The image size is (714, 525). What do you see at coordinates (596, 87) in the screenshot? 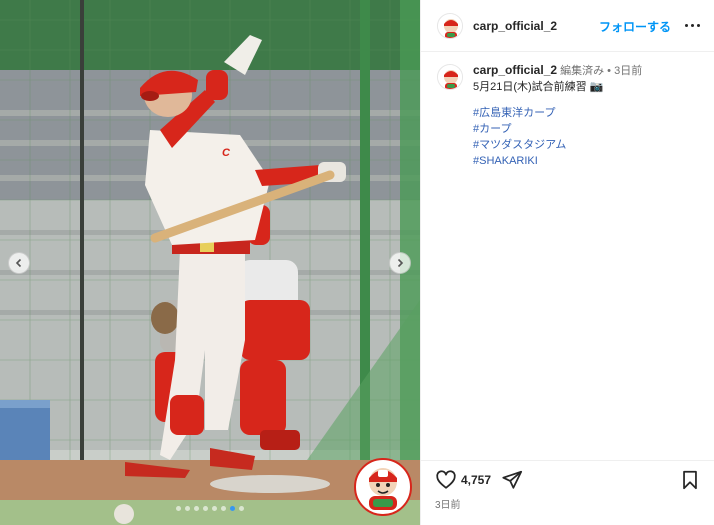
I see `camera-emoji: 📷` at bounding box center [596, 87].